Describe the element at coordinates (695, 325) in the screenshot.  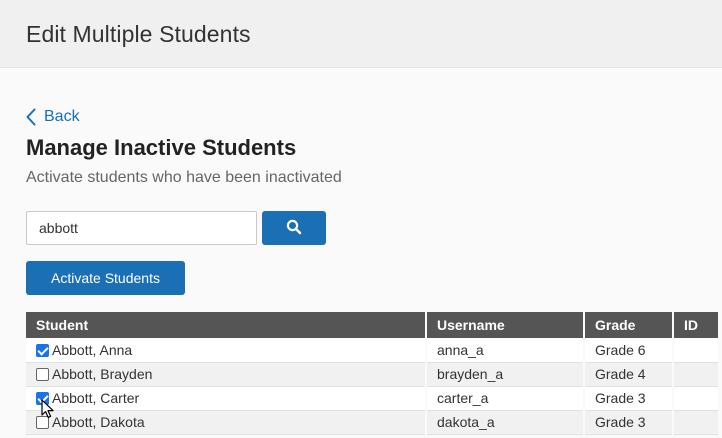
I see `column-header-id: ID` at that location.